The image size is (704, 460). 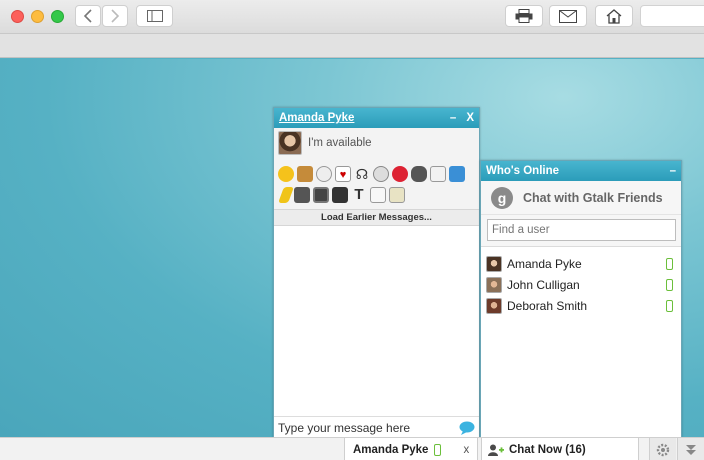 I want to click on film-icon, so click(x=302, y=194).